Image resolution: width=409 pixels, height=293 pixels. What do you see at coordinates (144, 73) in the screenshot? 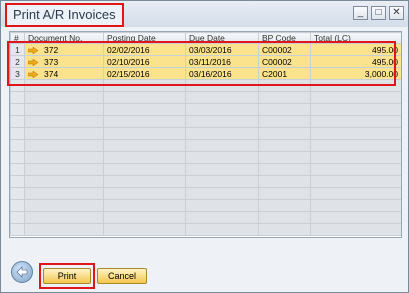
I see `posting-date-cell: 02/15/2016` at bounding box center [144, 73].